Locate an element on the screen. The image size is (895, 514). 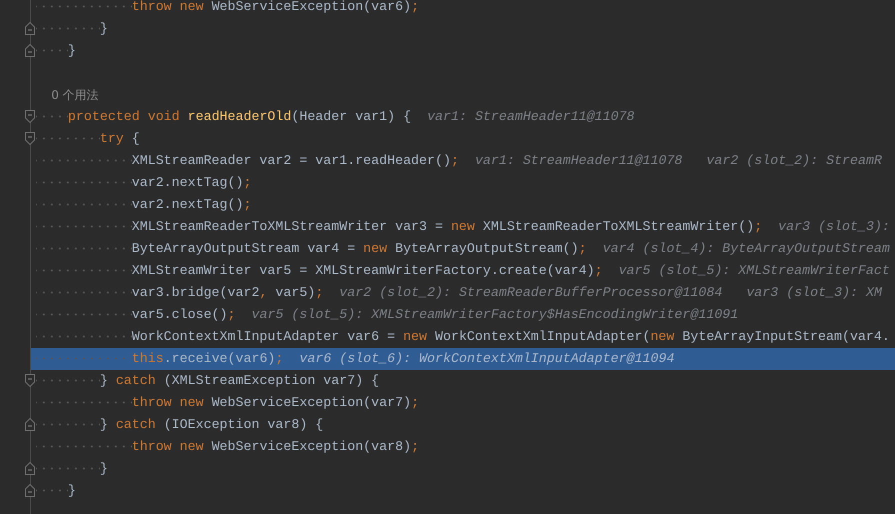
debug-value-hint: var4 (slot_4): ByteArrayOutputStream is located at coordinates (746, 249).